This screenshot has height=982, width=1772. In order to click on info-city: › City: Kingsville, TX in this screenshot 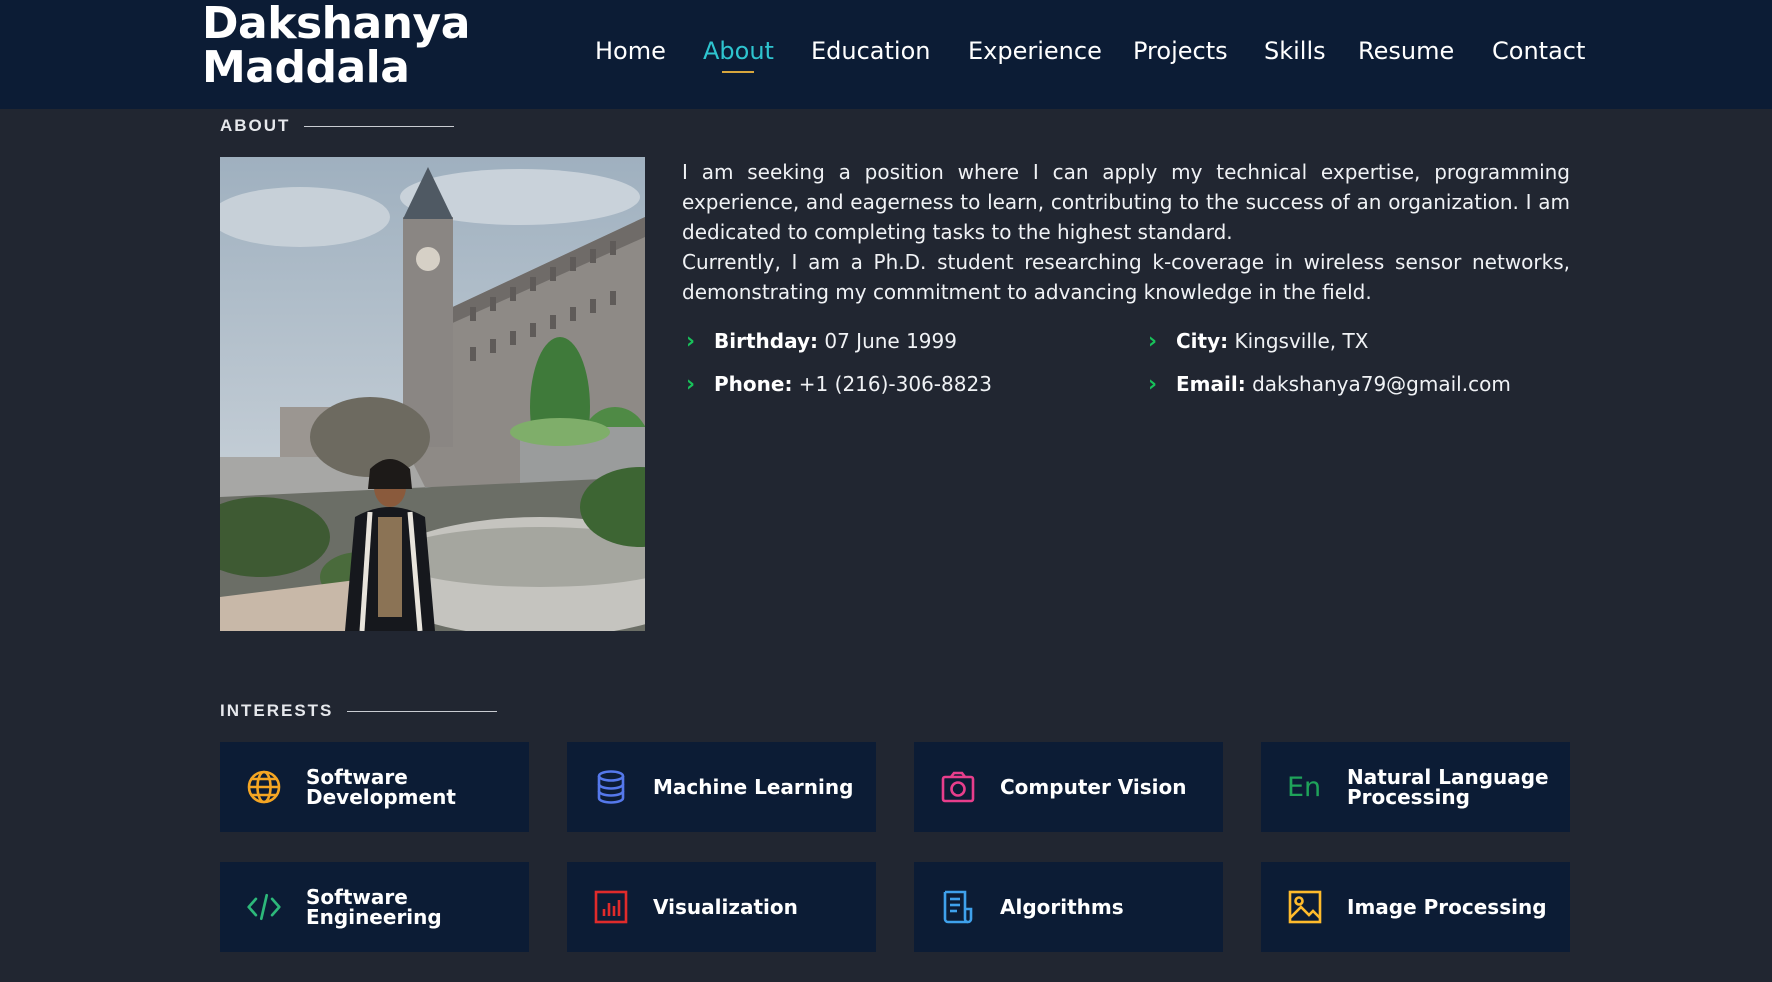, I will do `click(1258, 341)`.